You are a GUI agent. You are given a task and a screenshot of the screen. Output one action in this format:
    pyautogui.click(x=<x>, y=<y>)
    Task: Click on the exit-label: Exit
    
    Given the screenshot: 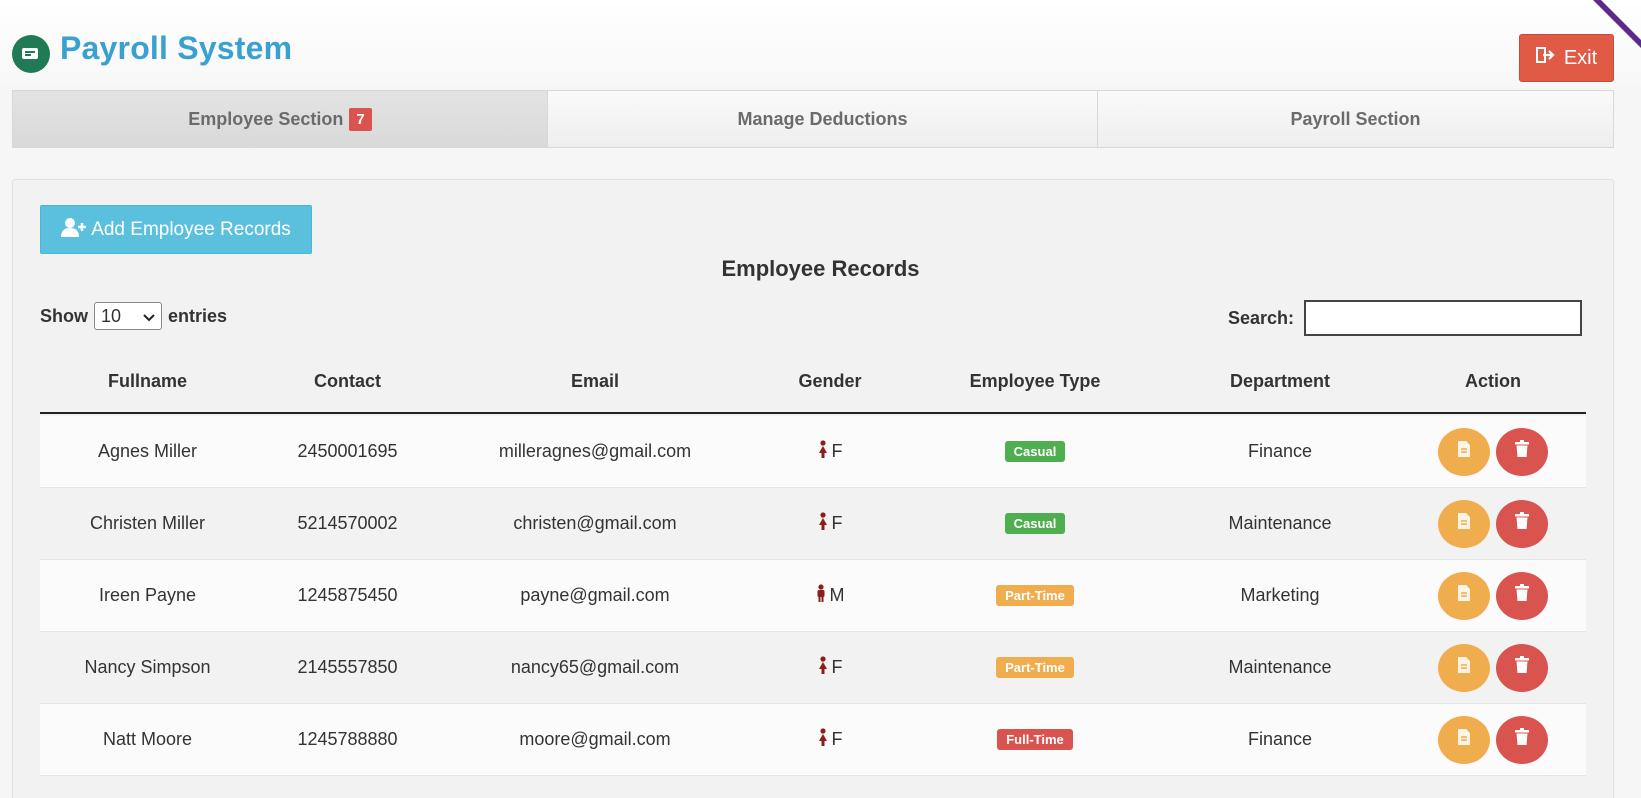 What is the action you would take?
    pyautogui.click(x=1580, y=57)
    